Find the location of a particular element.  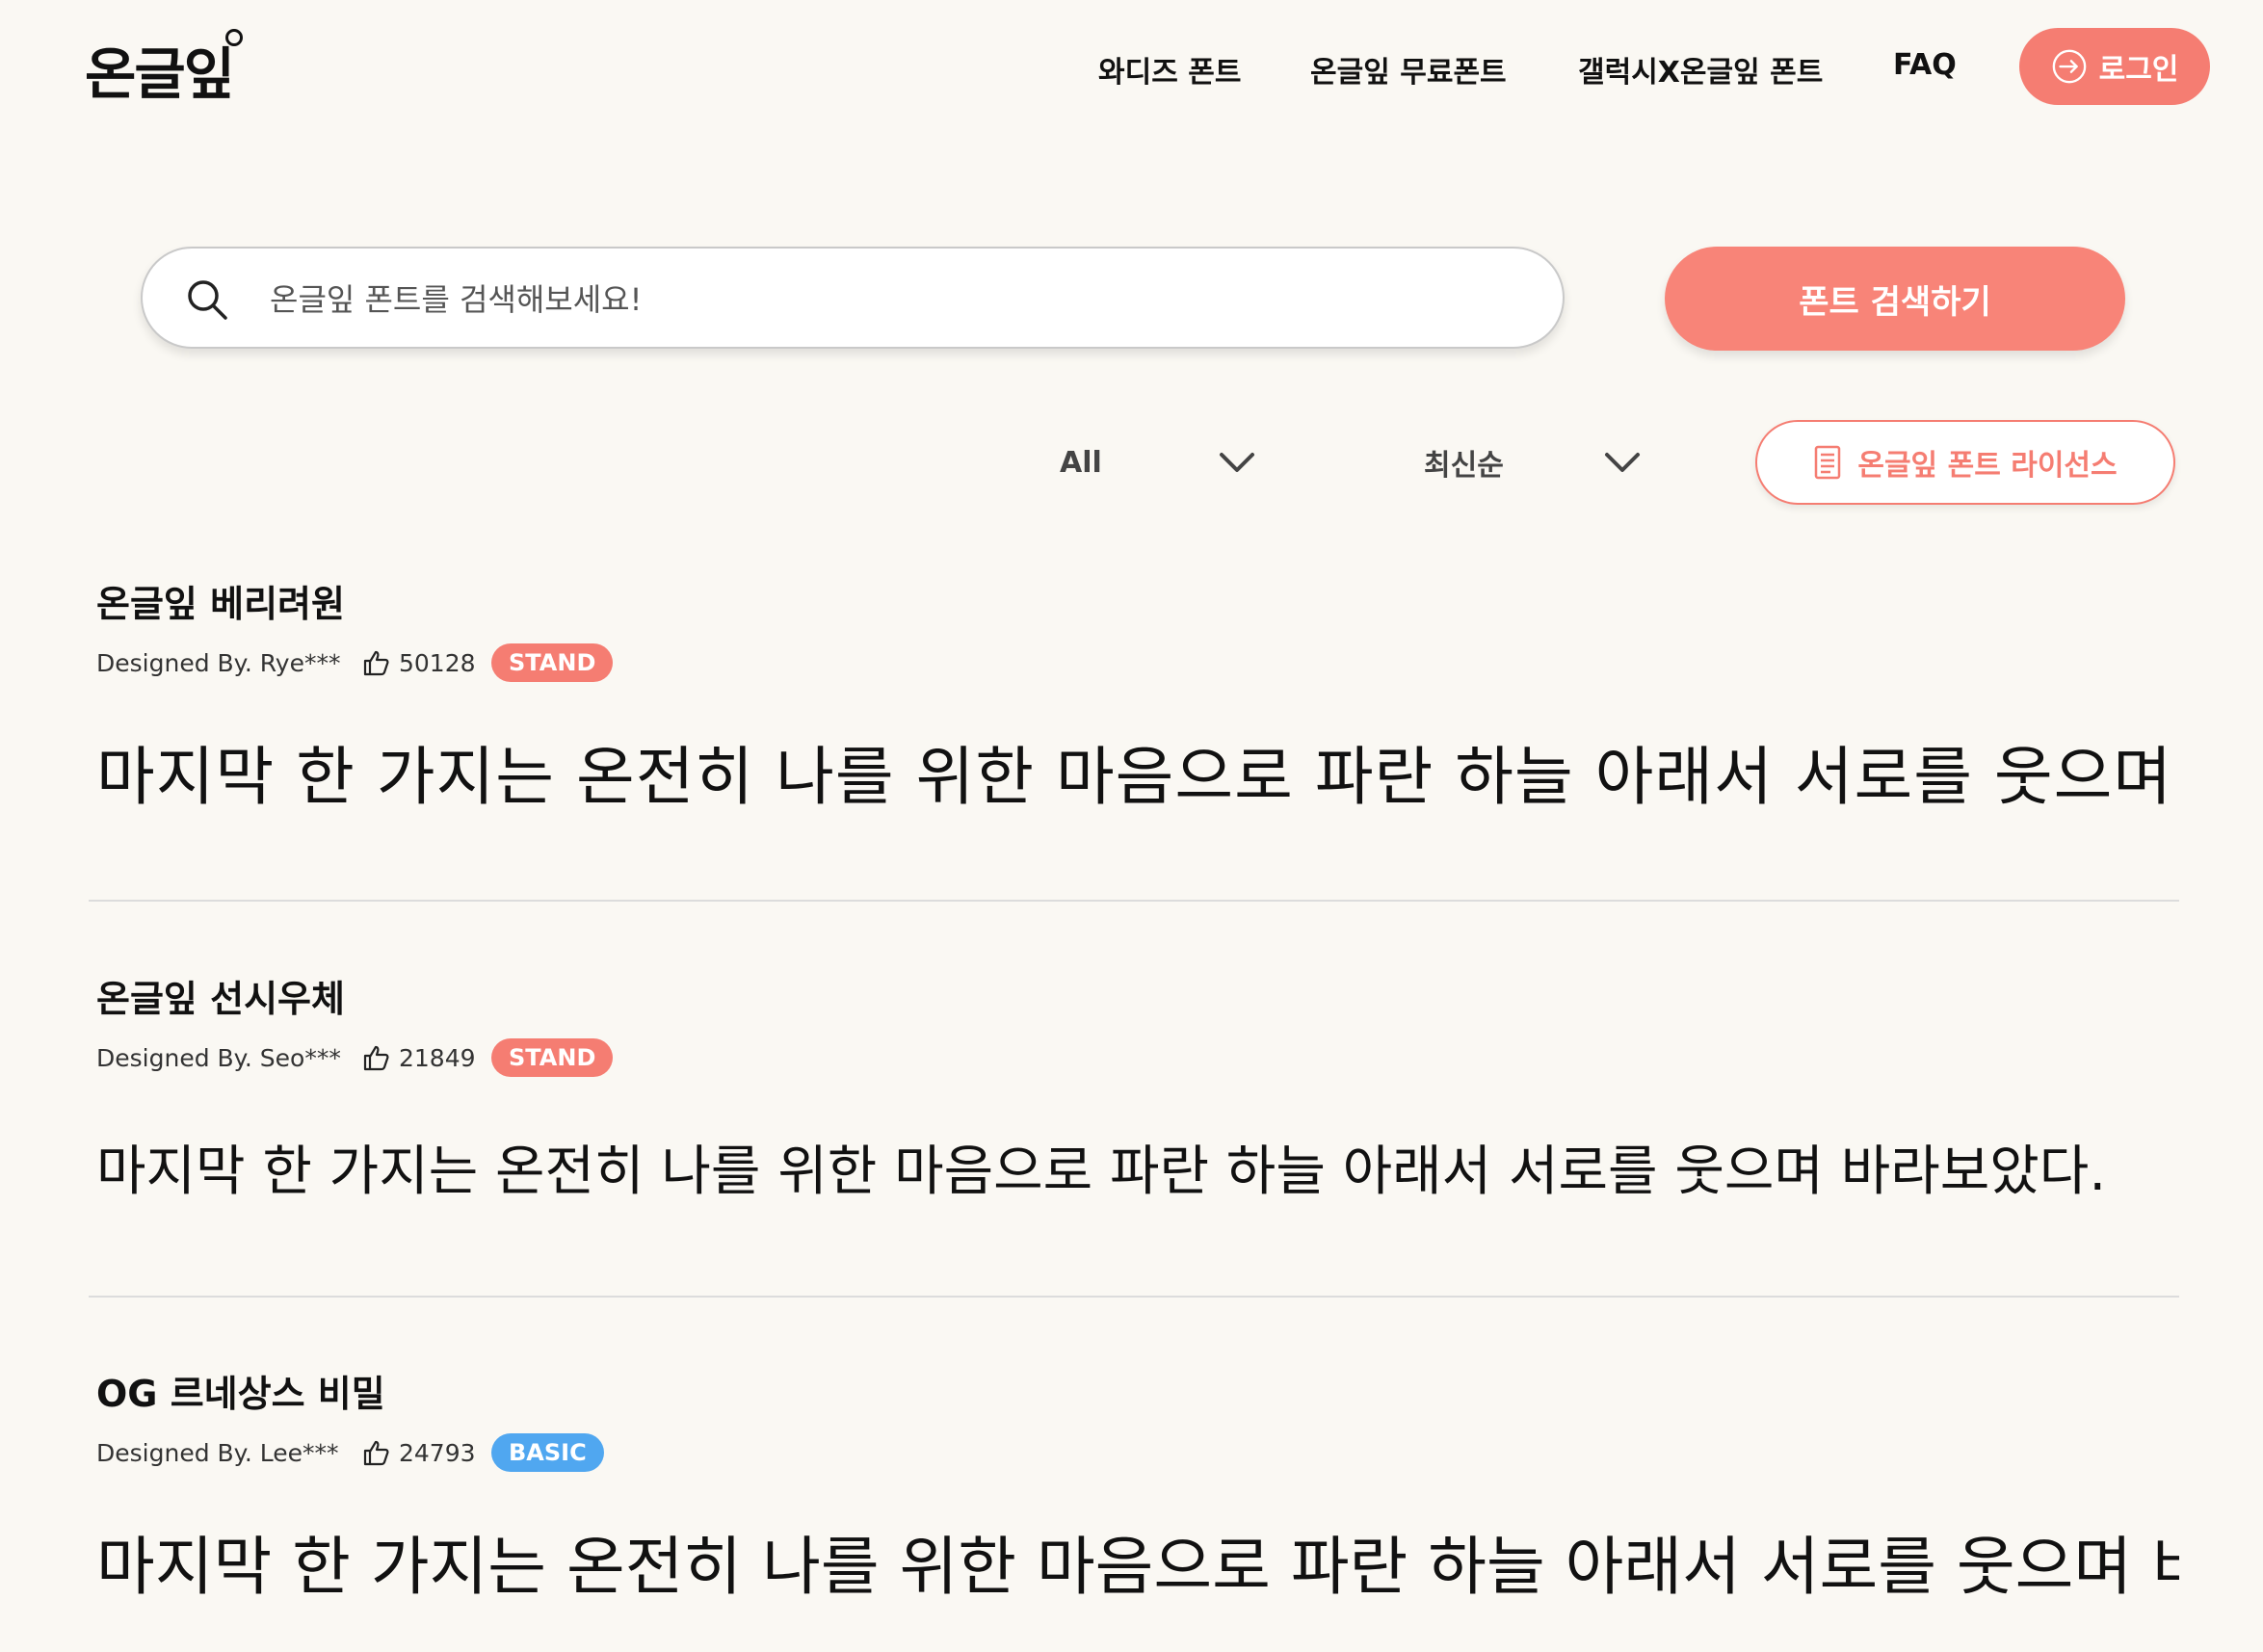

font-name: 온글잎 베리려원 is located at coordinates (1138, 599).